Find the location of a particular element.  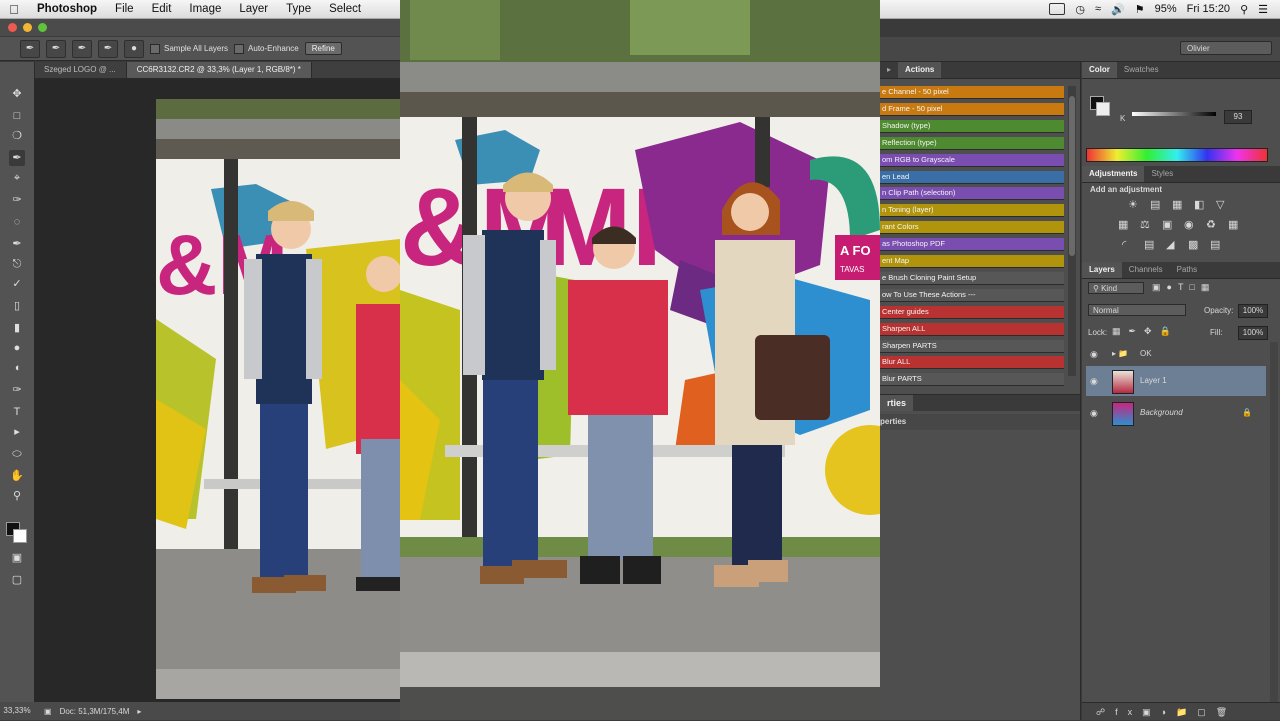

lasso-tool-icon: ❍ is located at coordinates (17, 136).